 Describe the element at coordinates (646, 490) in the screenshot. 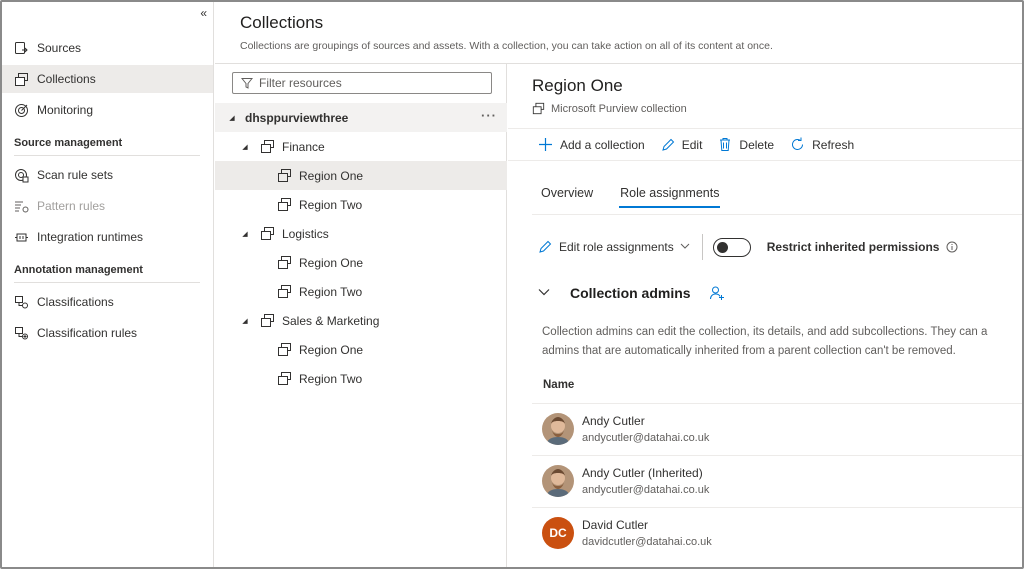

I see `user-email: andycutler@datahai.co.uk` at that location.